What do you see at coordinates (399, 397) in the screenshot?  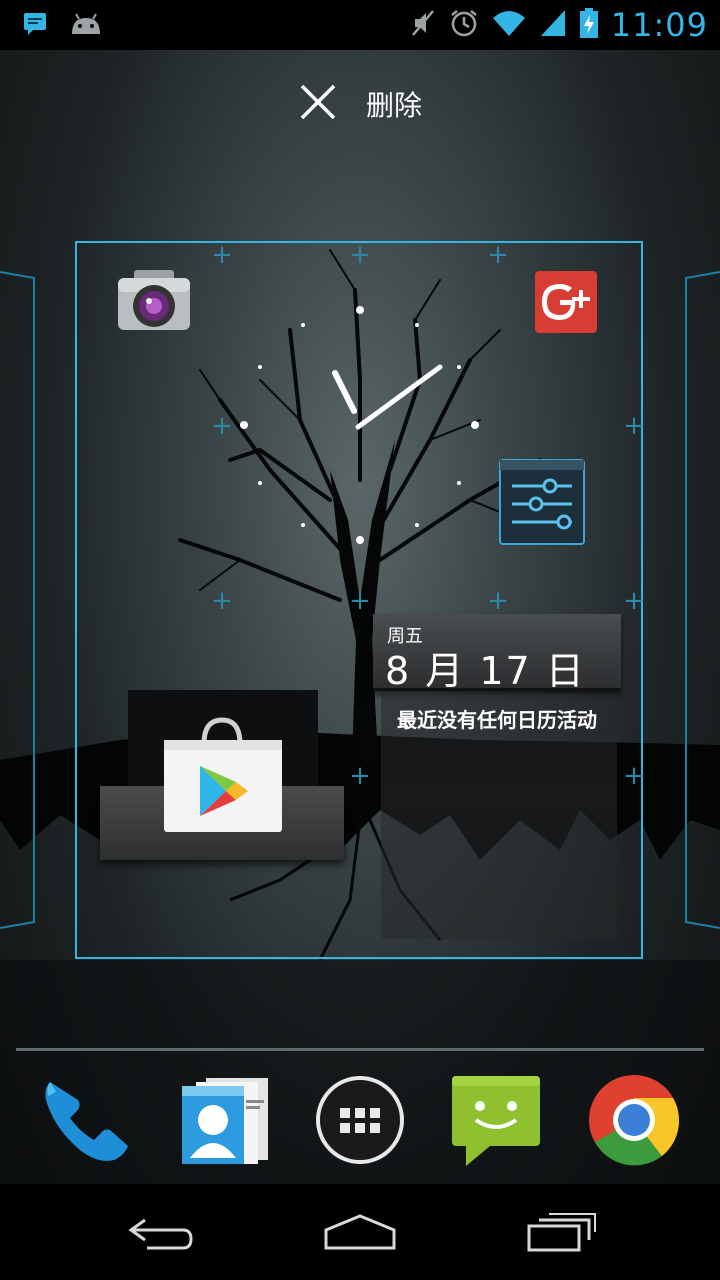 I see `clock-minute-hand` at bounding box center [399, 397].